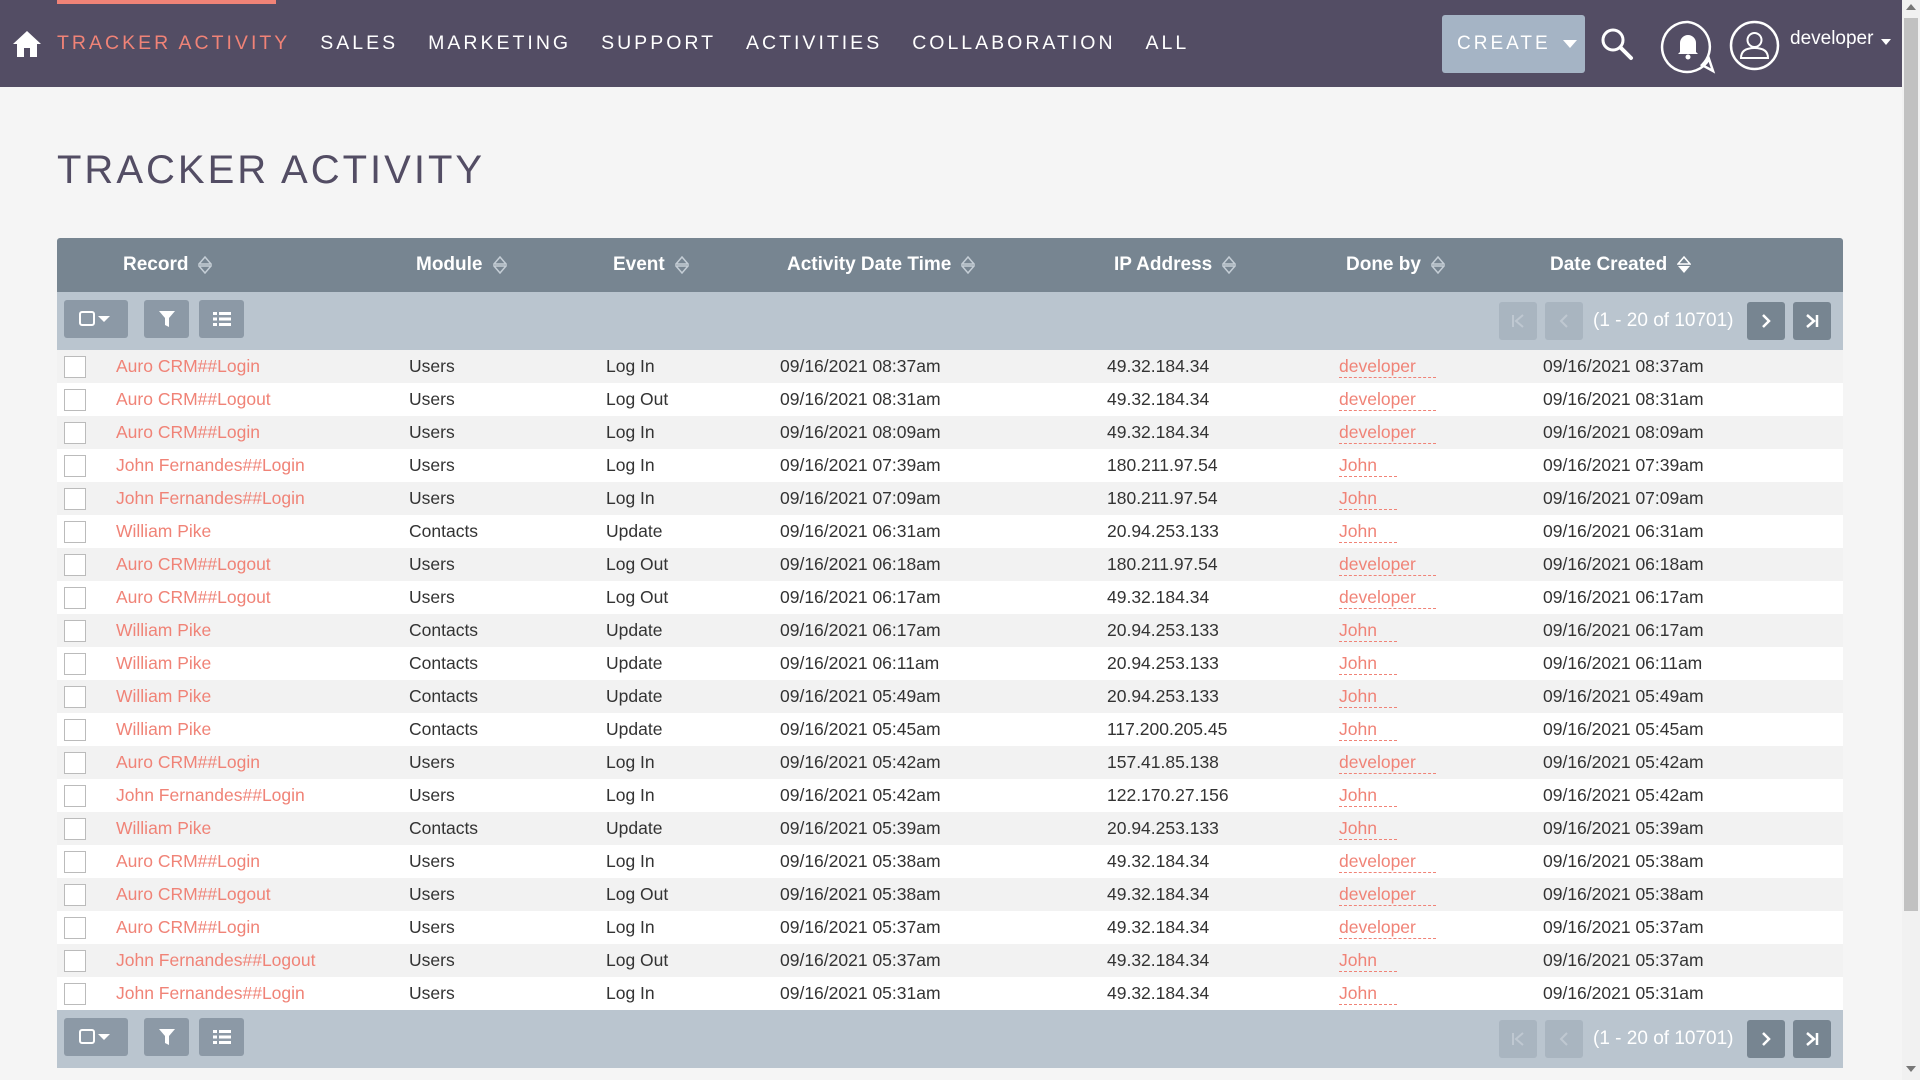 The width and height of the screenshot is (1920, 1080). What do you see at coordinates (1013, 43) in the screenshot?
I see `nav-item-collaboration: COLLABORATION` at bounding box center [1013, 43].